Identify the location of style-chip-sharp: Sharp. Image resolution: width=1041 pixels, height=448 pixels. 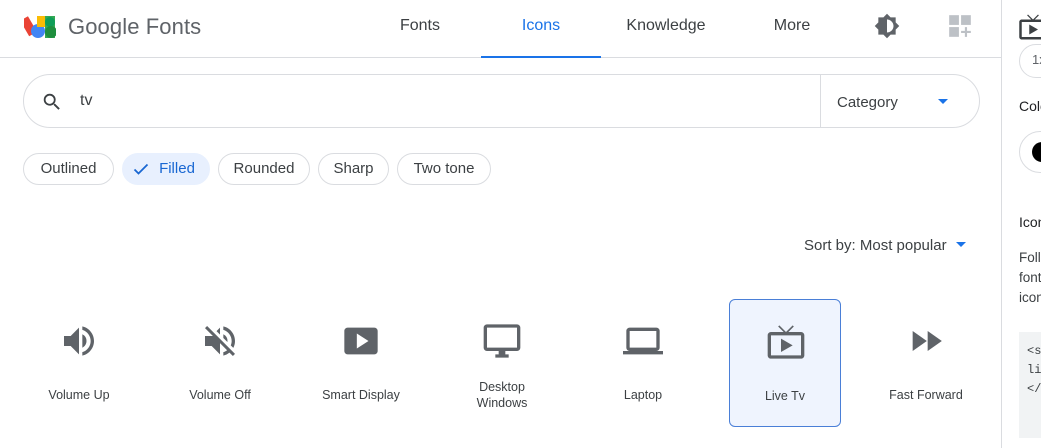
(353, 169).